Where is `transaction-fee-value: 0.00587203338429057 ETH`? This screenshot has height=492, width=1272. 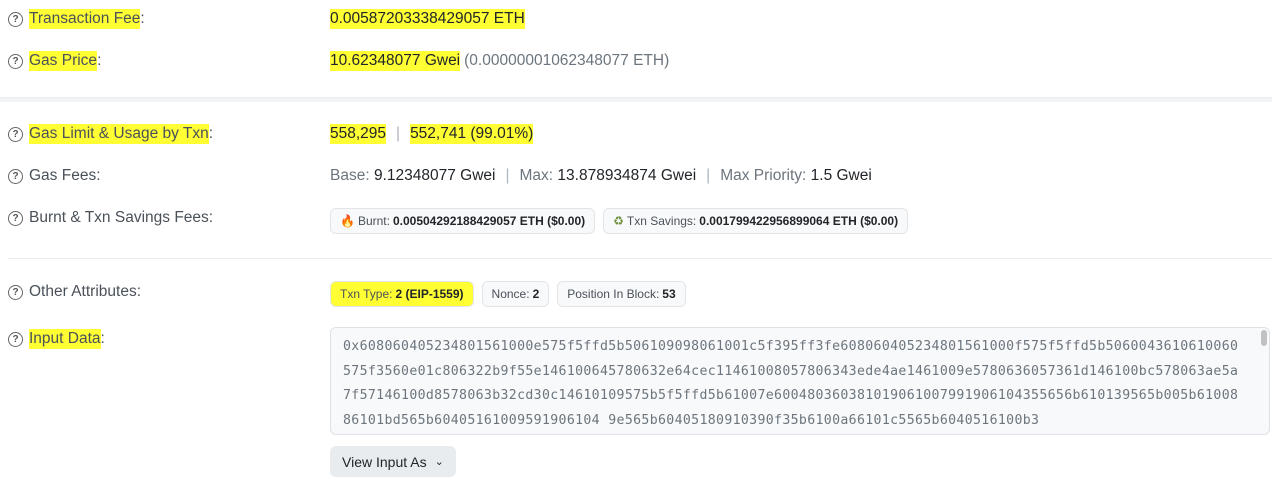 transaction-fee-value: 0.00587203338429057 ETH is located at coordinates (427, 19).